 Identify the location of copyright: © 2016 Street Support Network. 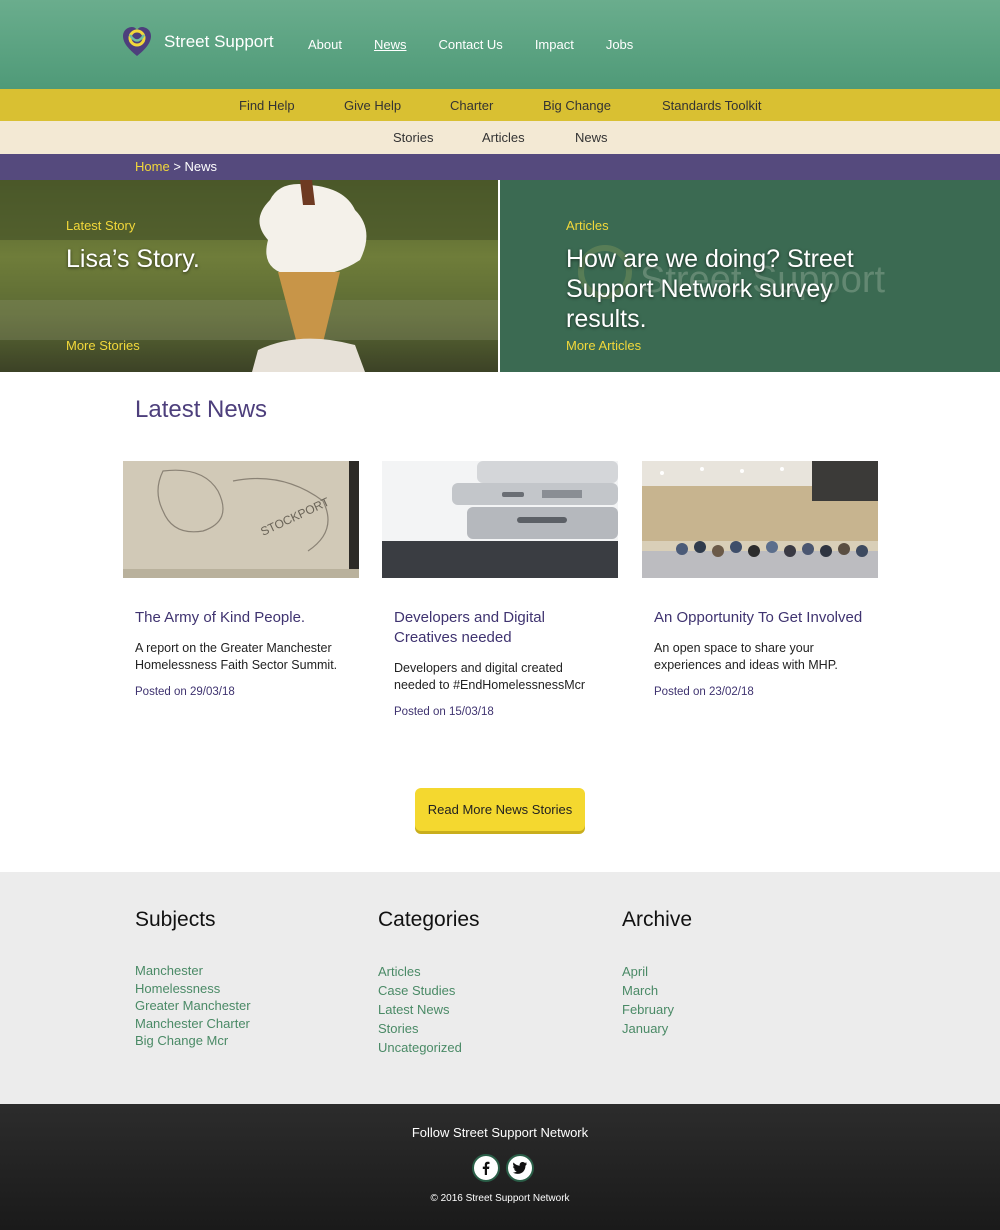
(500, 1198).